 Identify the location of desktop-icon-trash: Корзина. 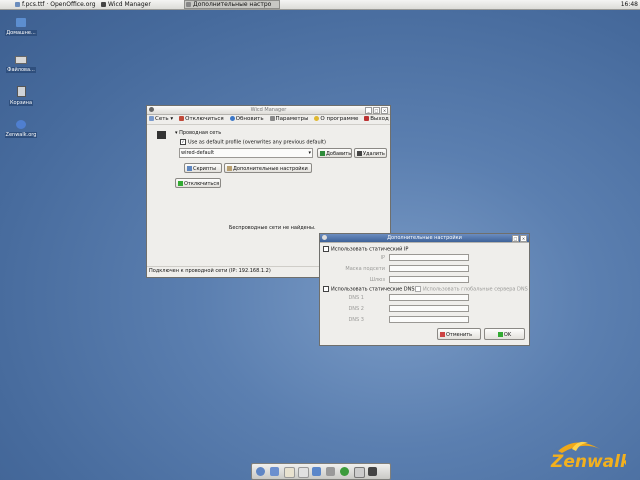
(21, 96).